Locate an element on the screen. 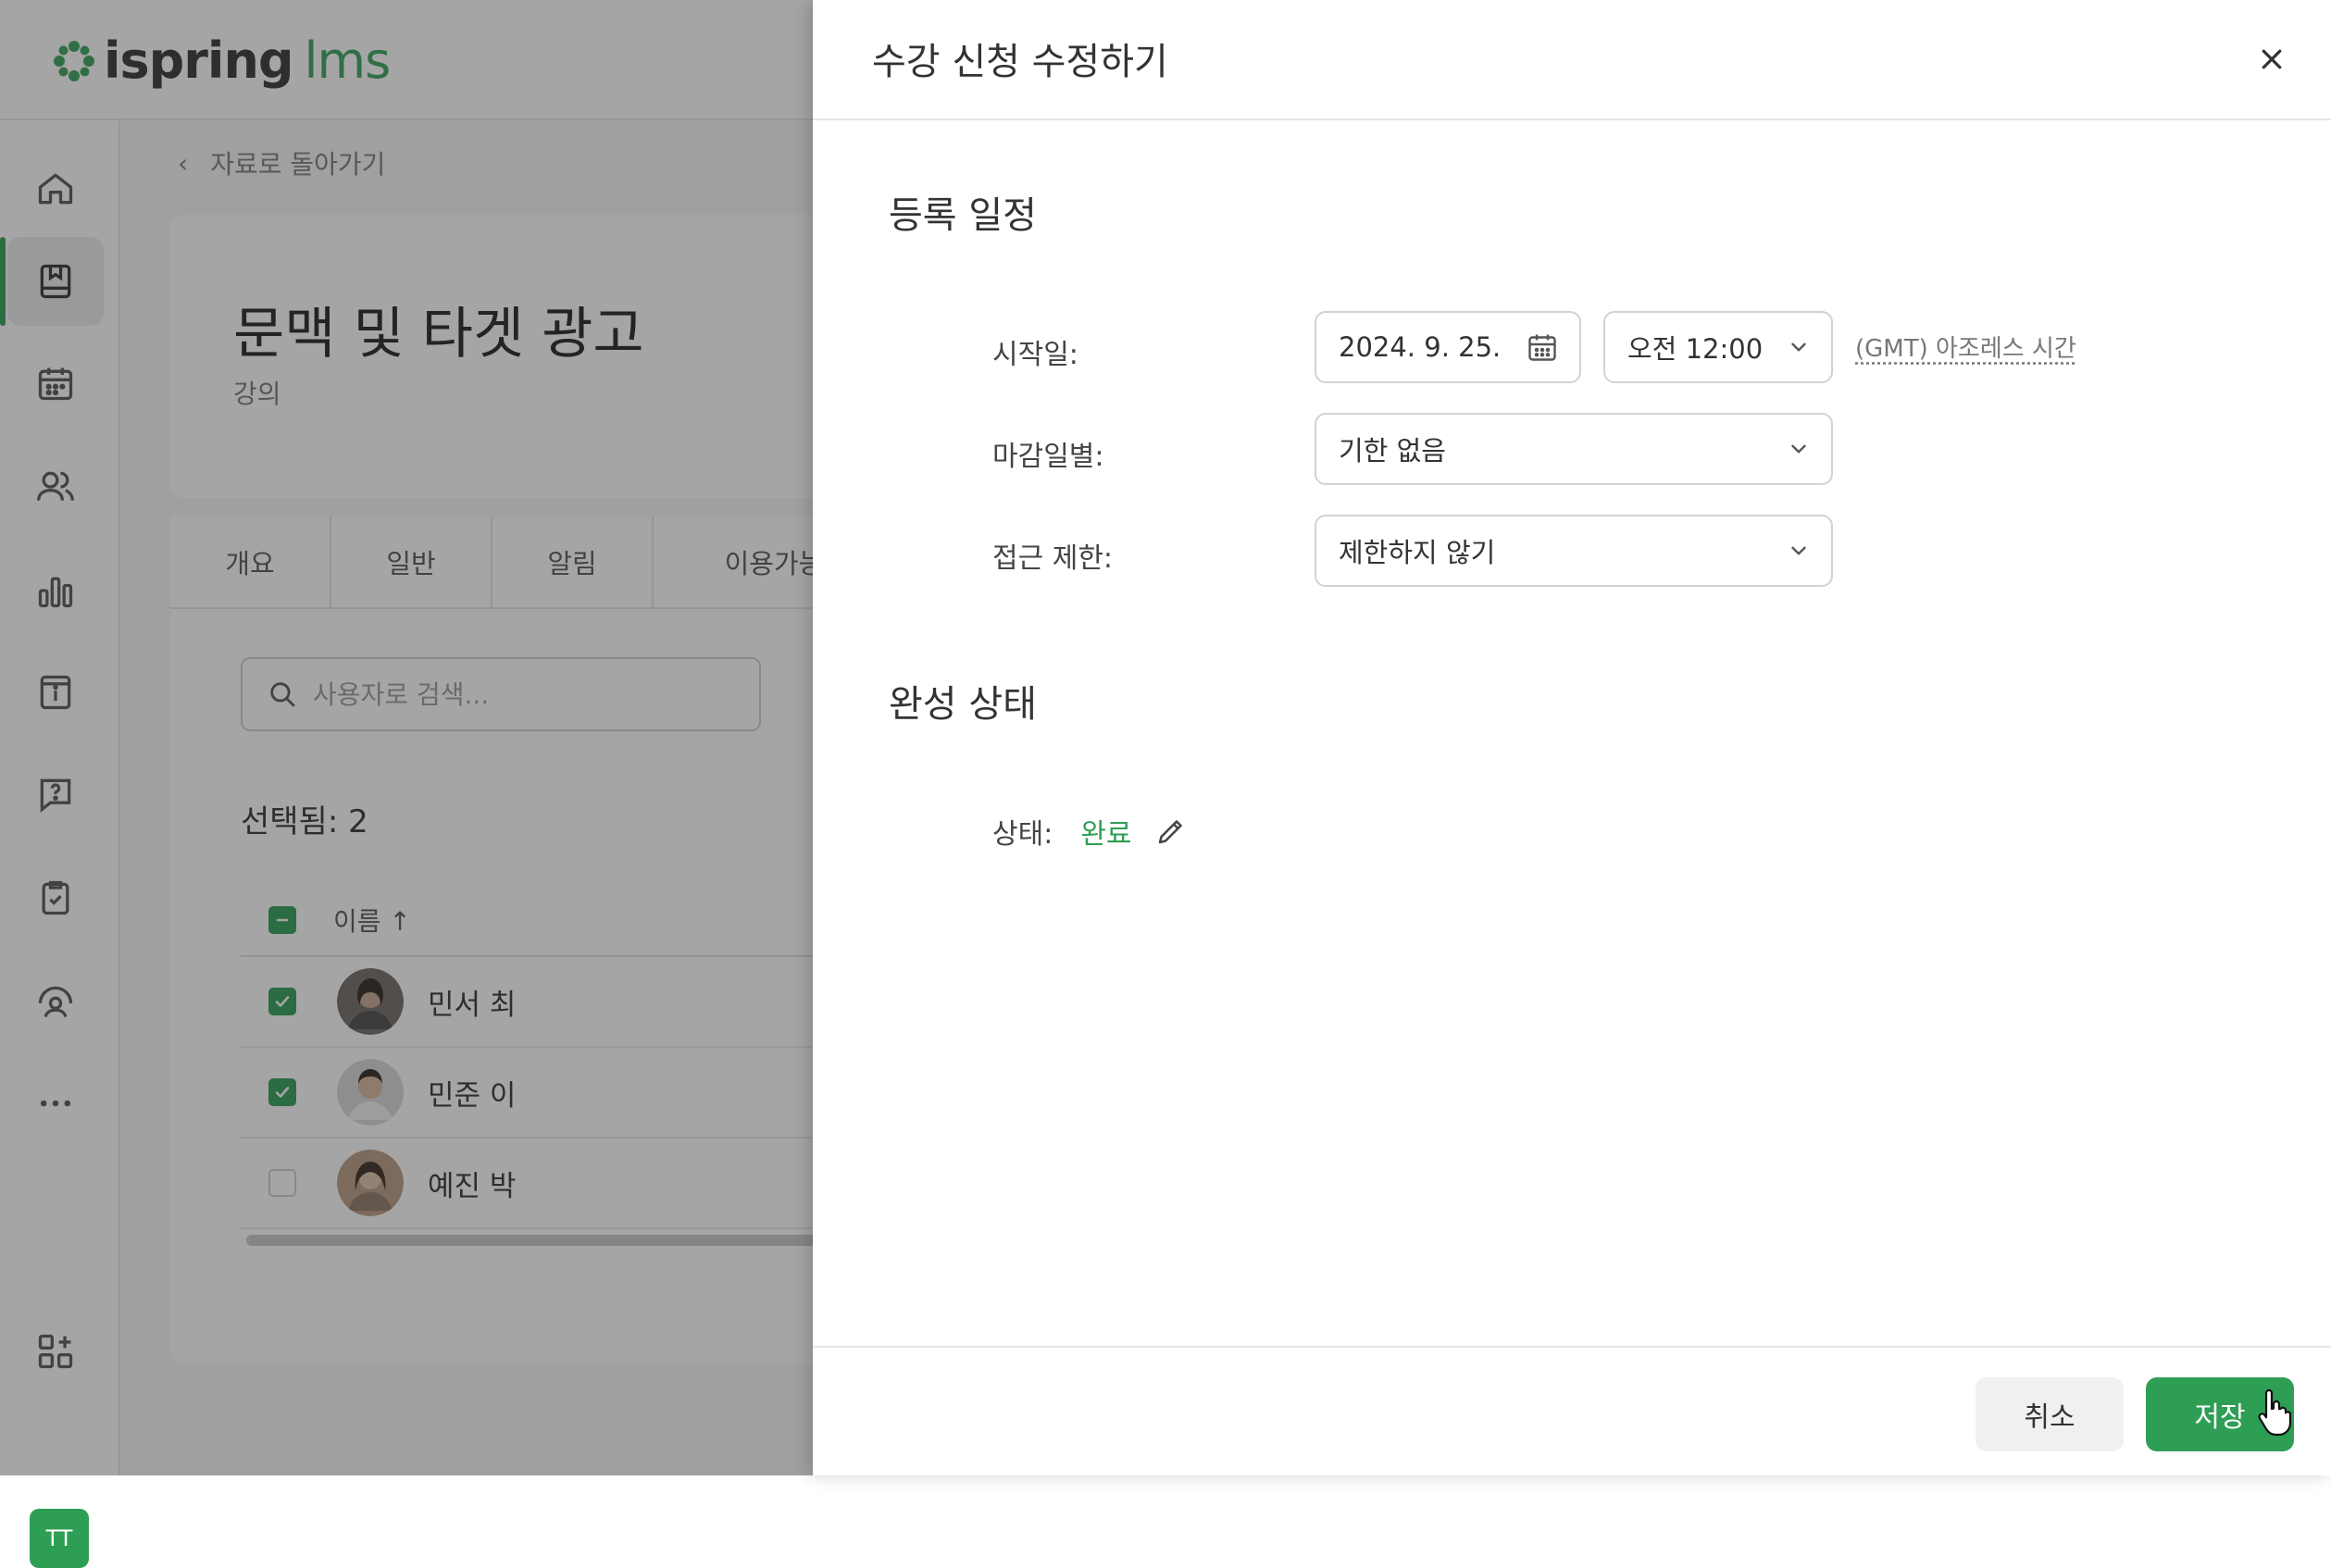 The image size is (2331, 1568). edit-status-button is located at coordinates (1171, 831).